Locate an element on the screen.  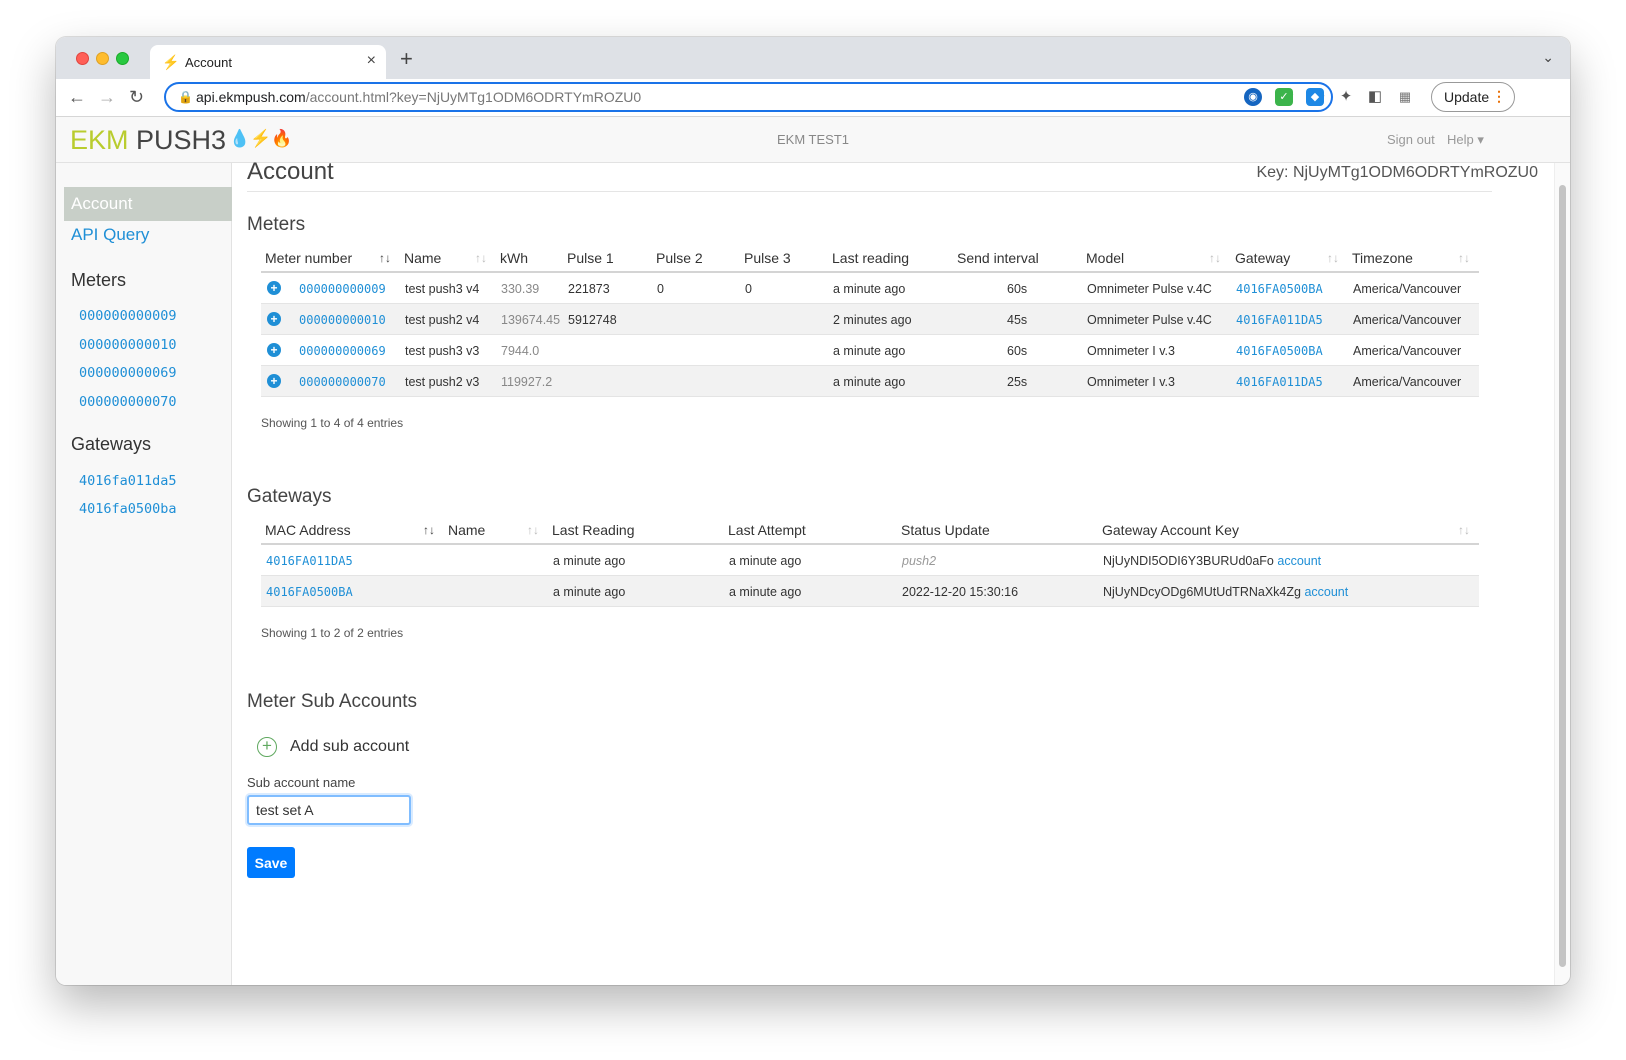
meter-link: 000000000010 is located at coordinates (342, 320).